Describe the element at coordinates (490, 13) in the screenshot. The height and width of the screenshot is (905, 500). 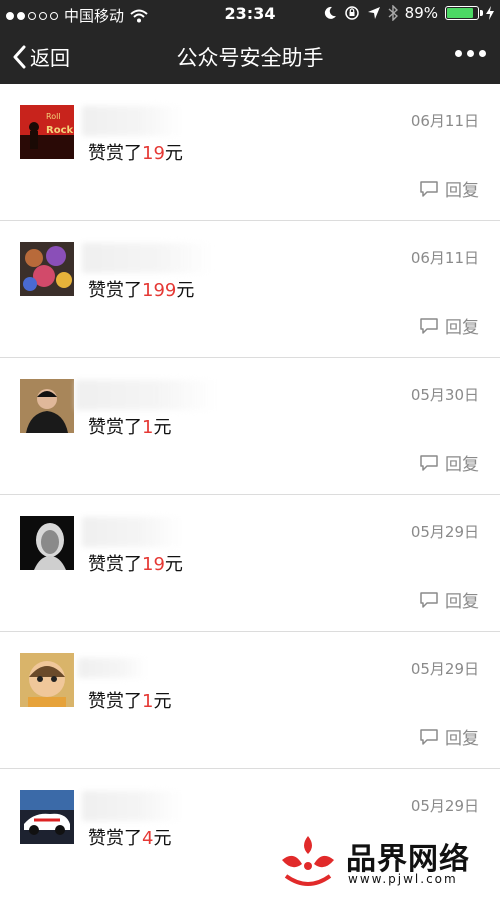
I see `charging-icon` at that location.